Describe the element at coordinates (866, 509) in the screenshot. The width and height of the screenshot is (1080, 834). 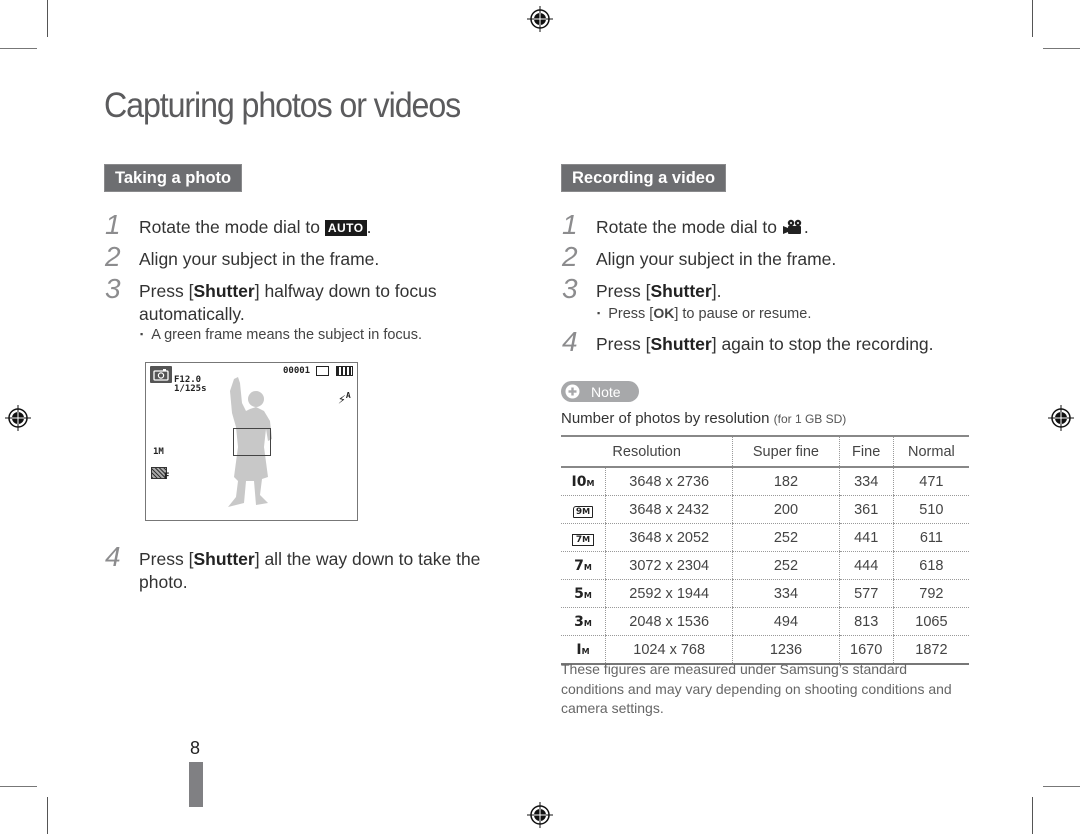
I see `cell-fine: 361` at that location.